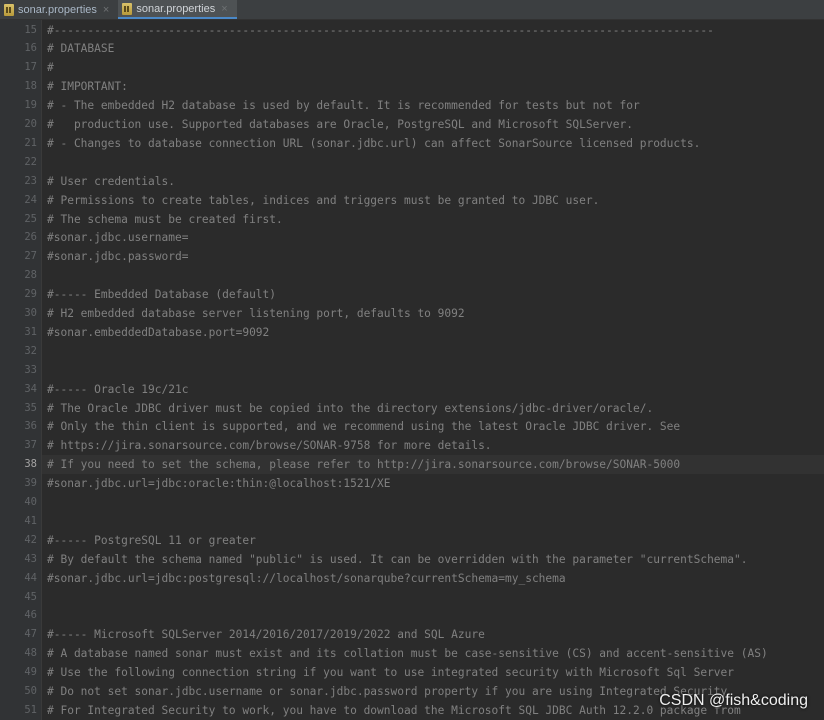  I want to click on line-number: 35, so click(30, 407).